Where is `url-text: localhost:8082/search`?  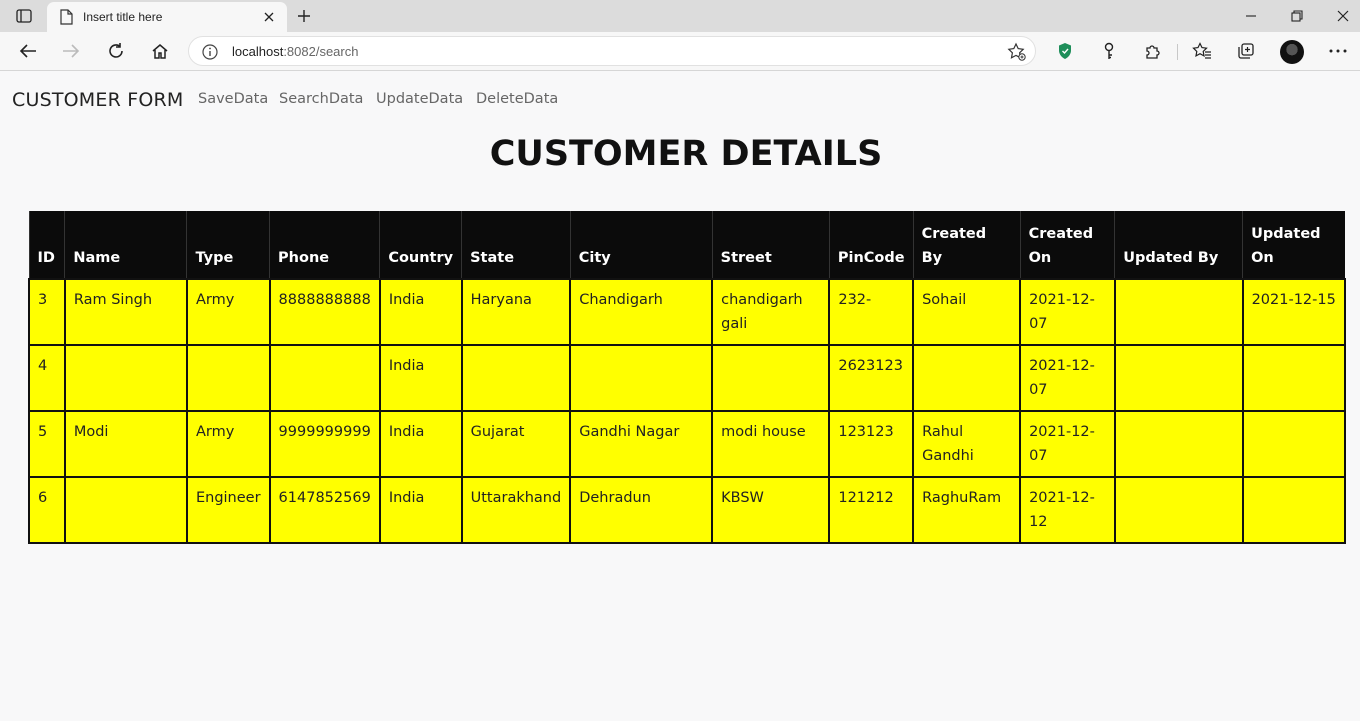
url-text: localhost:8082/search is located at coordinates (295, 51).